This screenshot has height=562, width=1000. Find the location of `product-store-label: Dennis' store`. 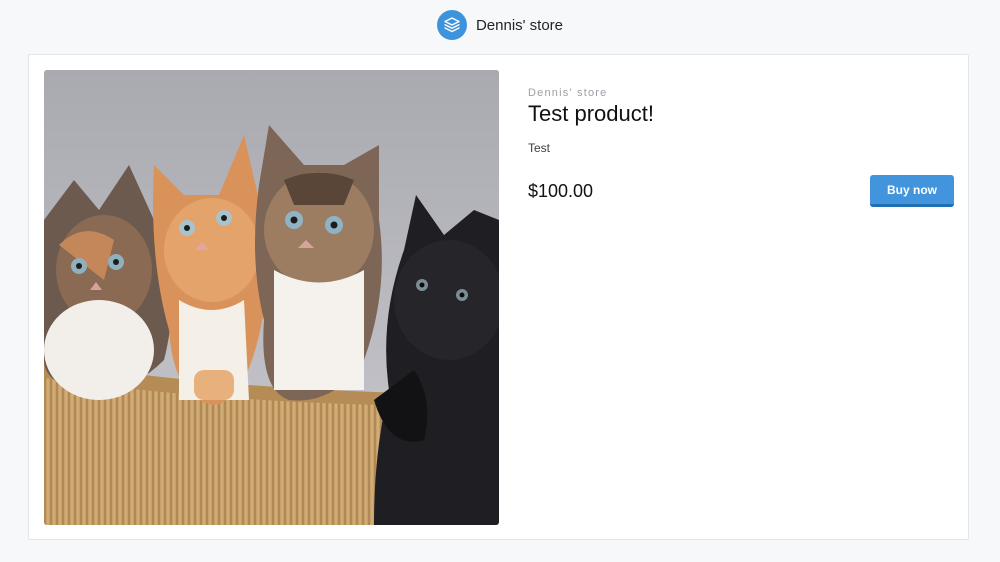

product-store-label: Dennis' store is located at coordinates (568, 93).